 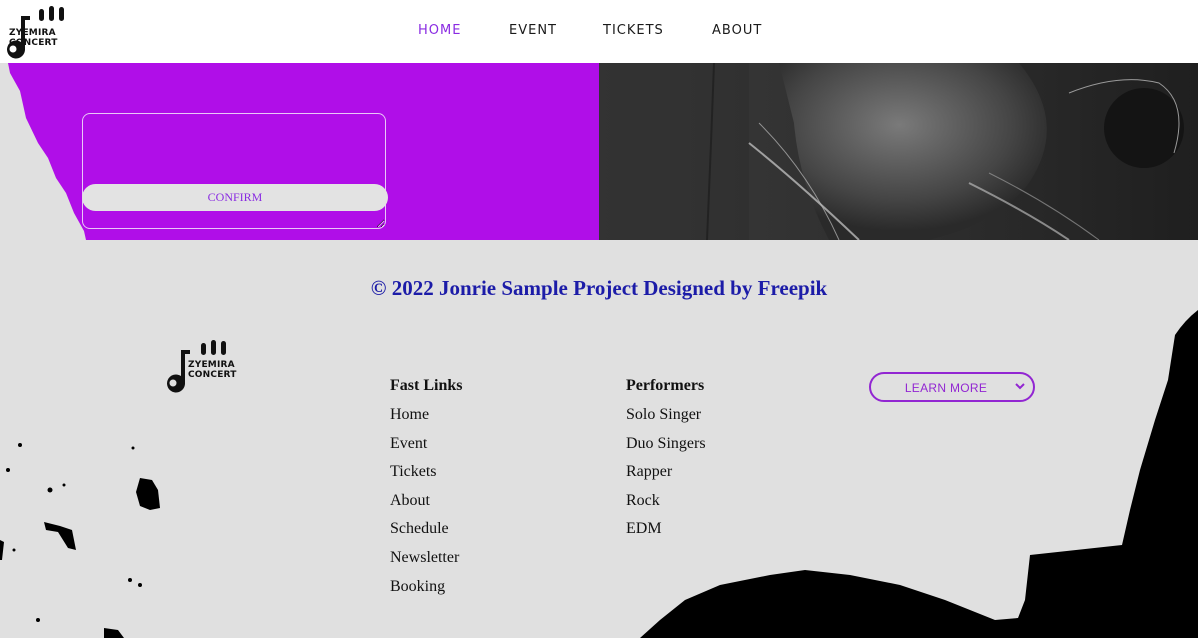 What do you see at coordinates (80, 540) in the screenshot?
I see `ink-splatter-decoration` at bounding box center [80, 540].